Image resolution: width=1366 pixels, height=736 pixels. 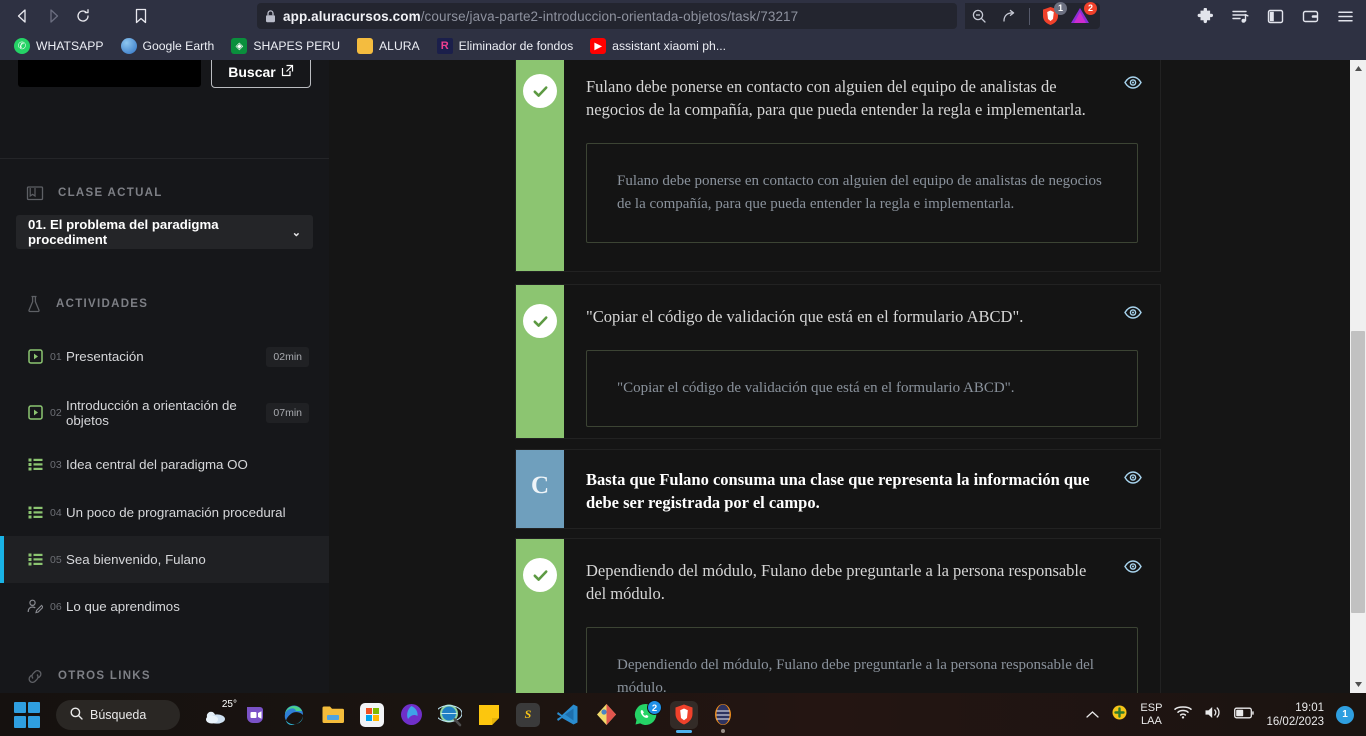 I want to click on sidebar-item-lo-que-aprendimos: 06 Lo que aprendimos, so click(x=164, y=606).